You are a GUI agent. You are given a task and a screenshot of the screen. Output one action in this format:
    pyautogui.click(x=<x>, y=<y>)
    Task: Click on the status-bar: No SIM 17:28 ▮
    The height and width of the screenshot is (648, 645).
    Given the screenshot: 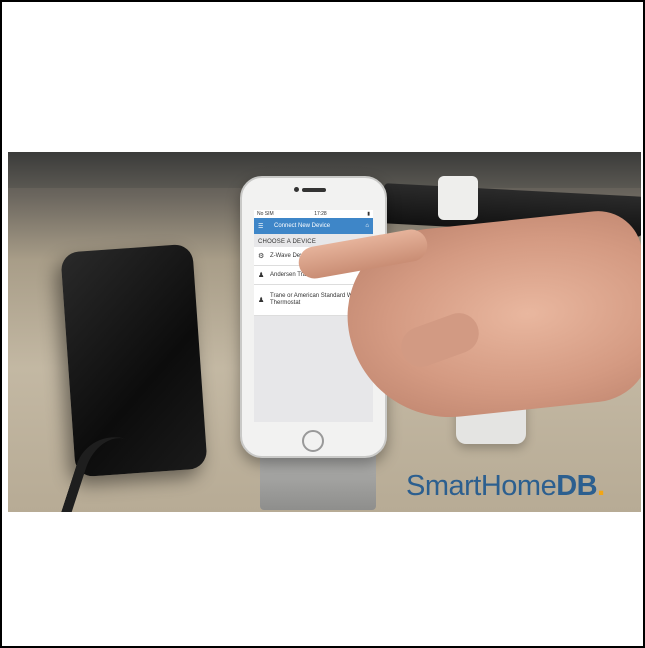 What is the action you would take?
    pyautogui.click(x=313, y=214)
    